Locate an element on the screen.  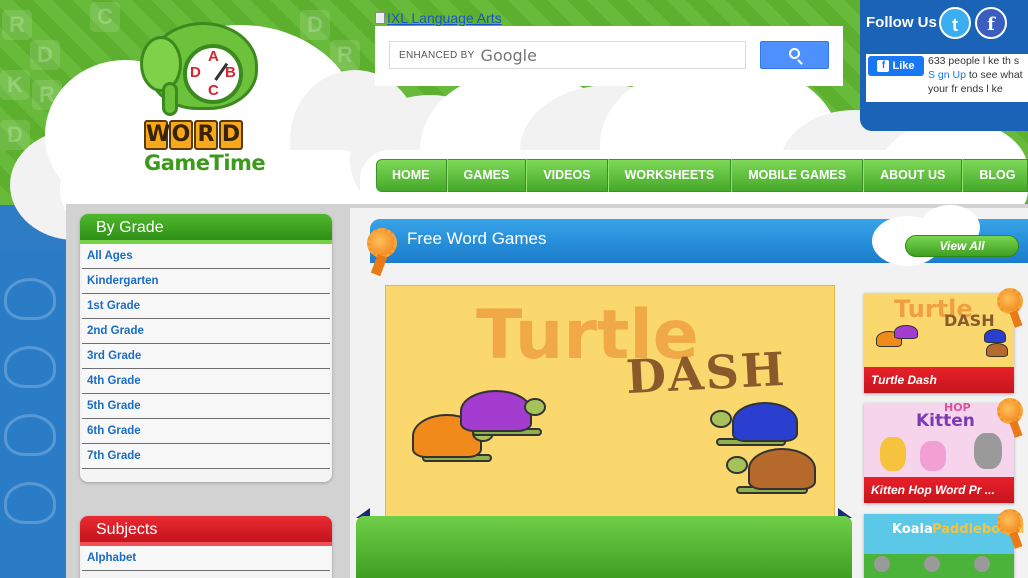
elephant-trunk is located at coordinates (170, 99).